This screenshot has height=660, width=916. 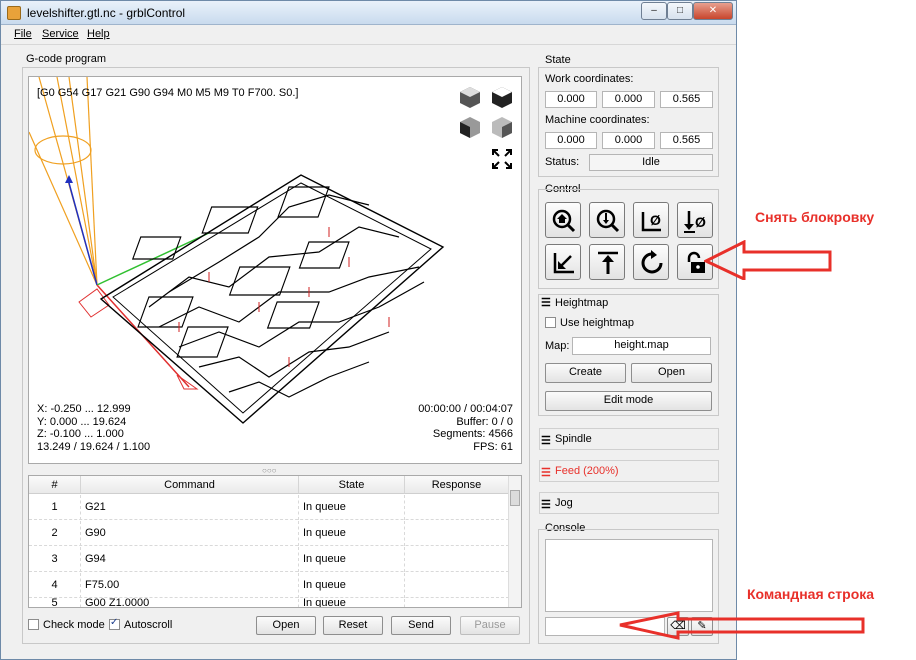 I want to click on work-x-field: 0.000, so click(x=571, y=99).